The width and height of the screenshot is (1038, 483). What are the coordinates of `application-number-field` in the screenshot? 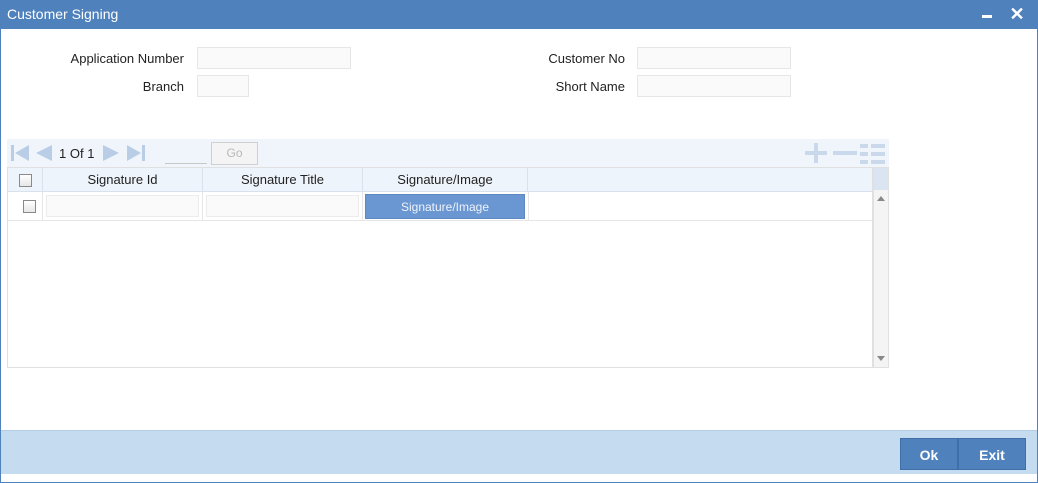 It's located at (274, 58).